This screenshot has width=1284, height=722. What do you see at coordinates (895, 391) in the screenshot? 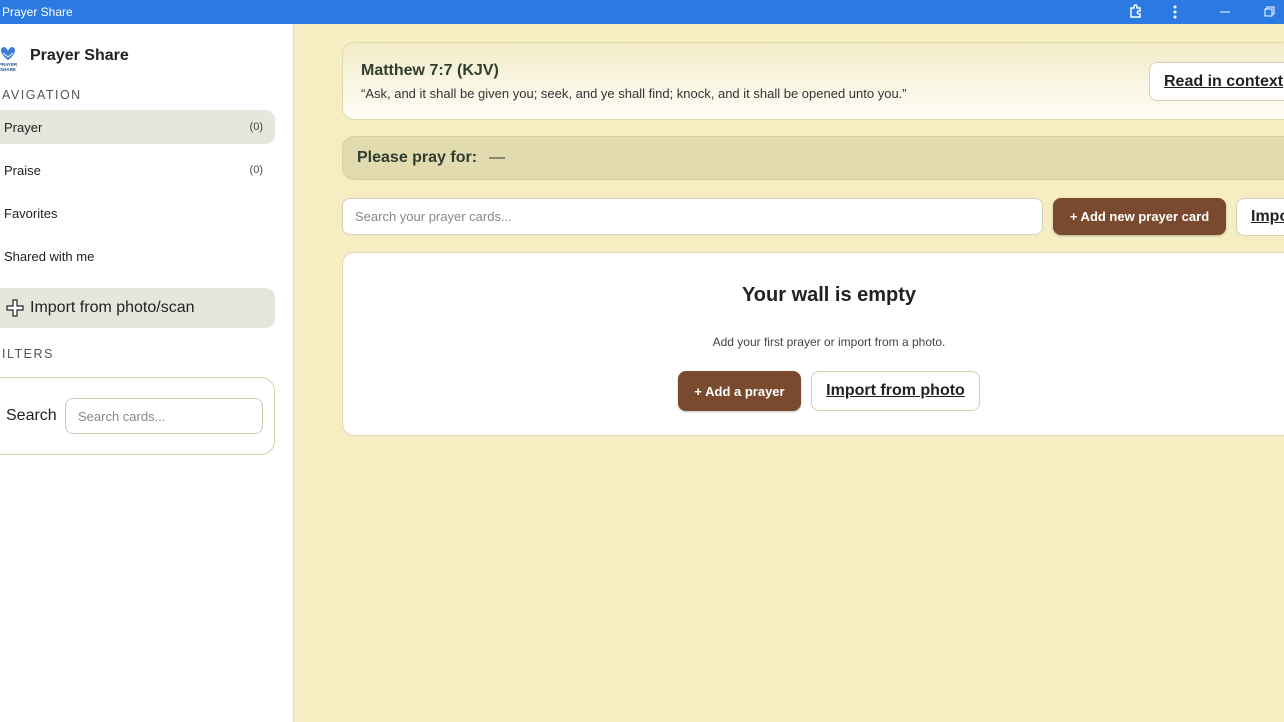
I see `import-from-photo-button: Import from photo` at bounding box center [895, 391].